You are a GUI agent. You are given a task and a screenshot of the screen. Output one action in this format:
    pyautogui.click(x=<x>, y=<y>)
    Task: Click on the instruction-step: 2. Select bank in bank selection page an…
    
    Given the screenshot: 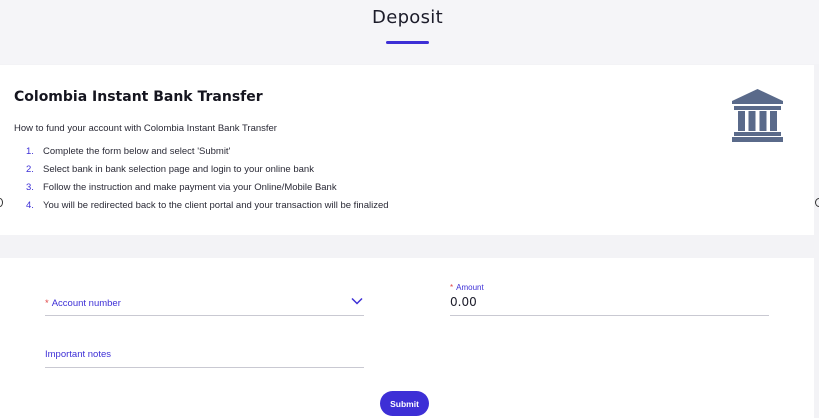 What is the action you would take?
    pyautogui.click(x=207, y=169)
    